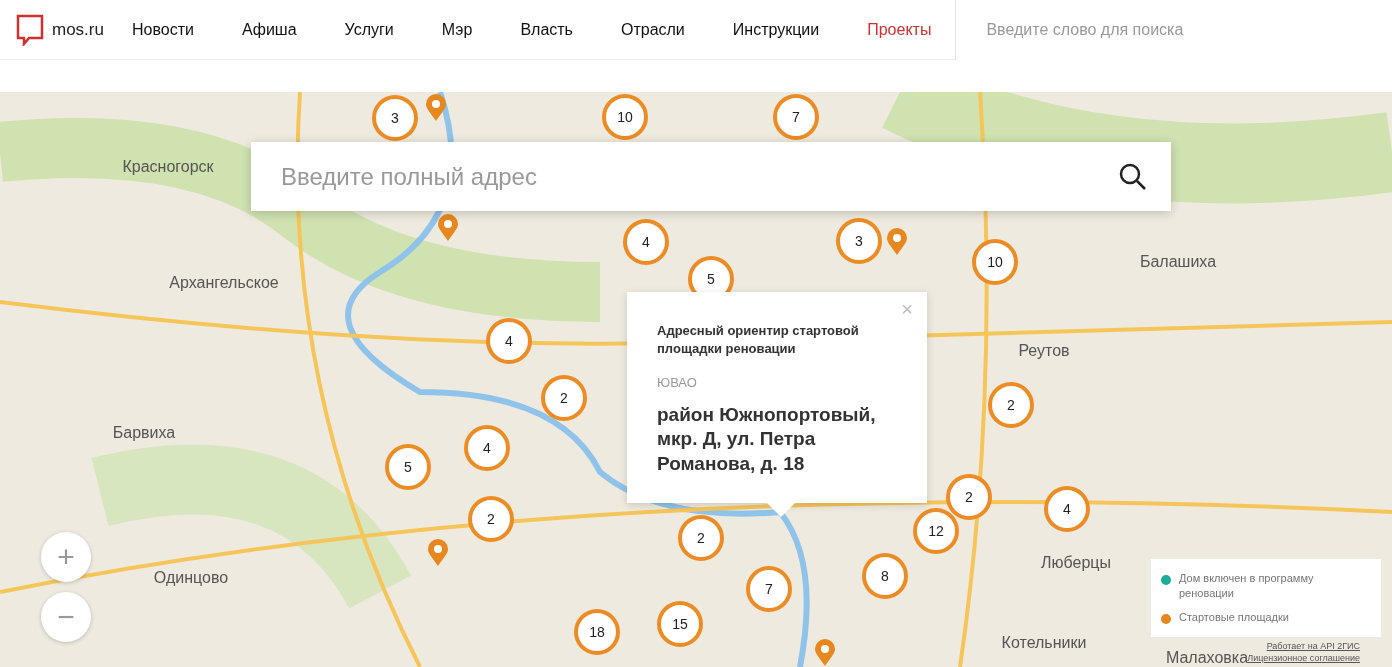 This screenshot has height=667, width=1392. I want to click on map-place-label: Архангельское, so click(224, 283).